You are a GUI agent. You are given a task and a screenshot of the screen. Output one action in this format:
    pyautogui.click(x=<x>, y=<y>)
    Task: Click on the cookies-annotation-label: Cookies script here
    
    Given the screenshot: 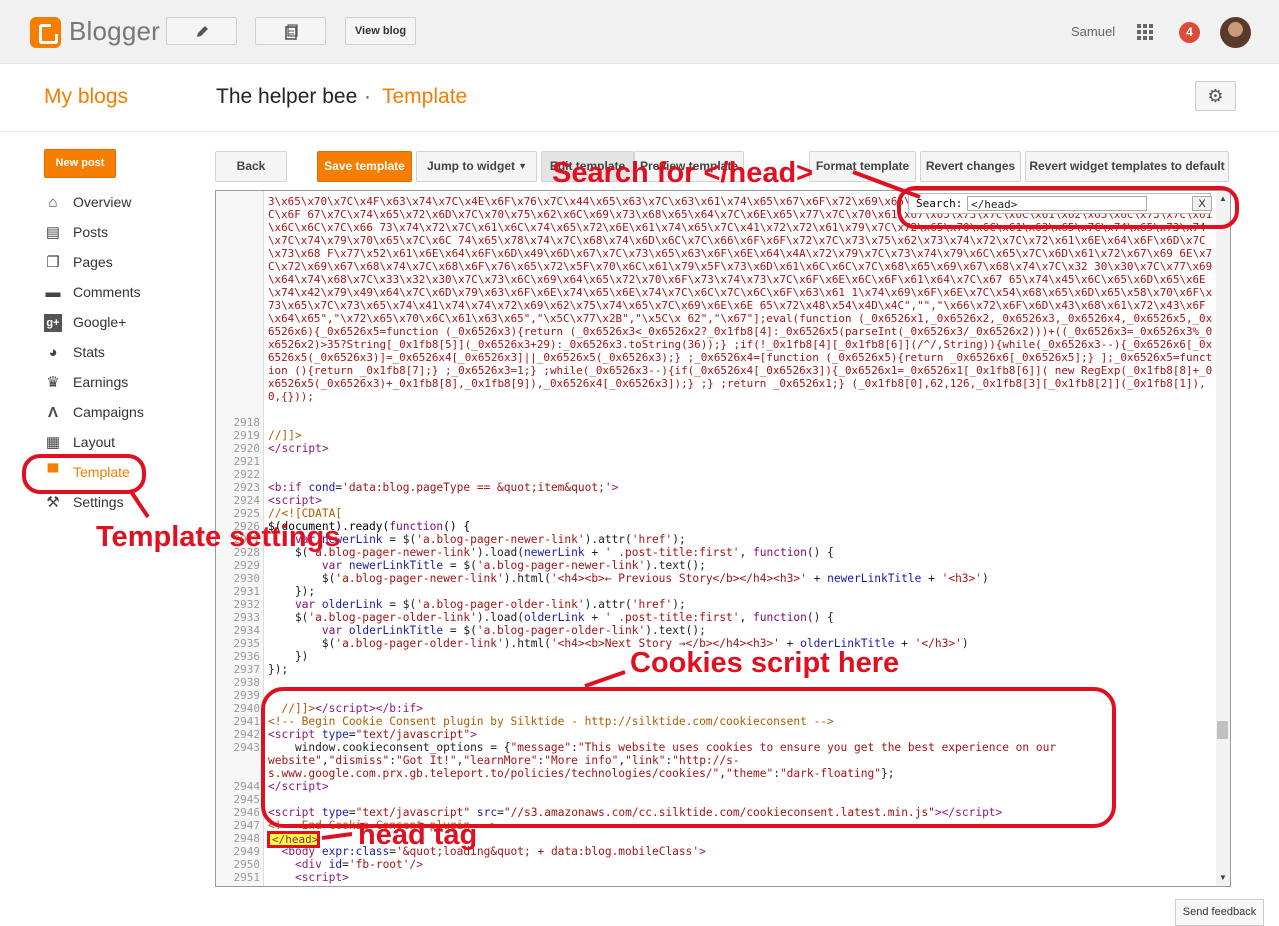 What is the action you would take?
    pyautogui.click(x=765, y=663)
    